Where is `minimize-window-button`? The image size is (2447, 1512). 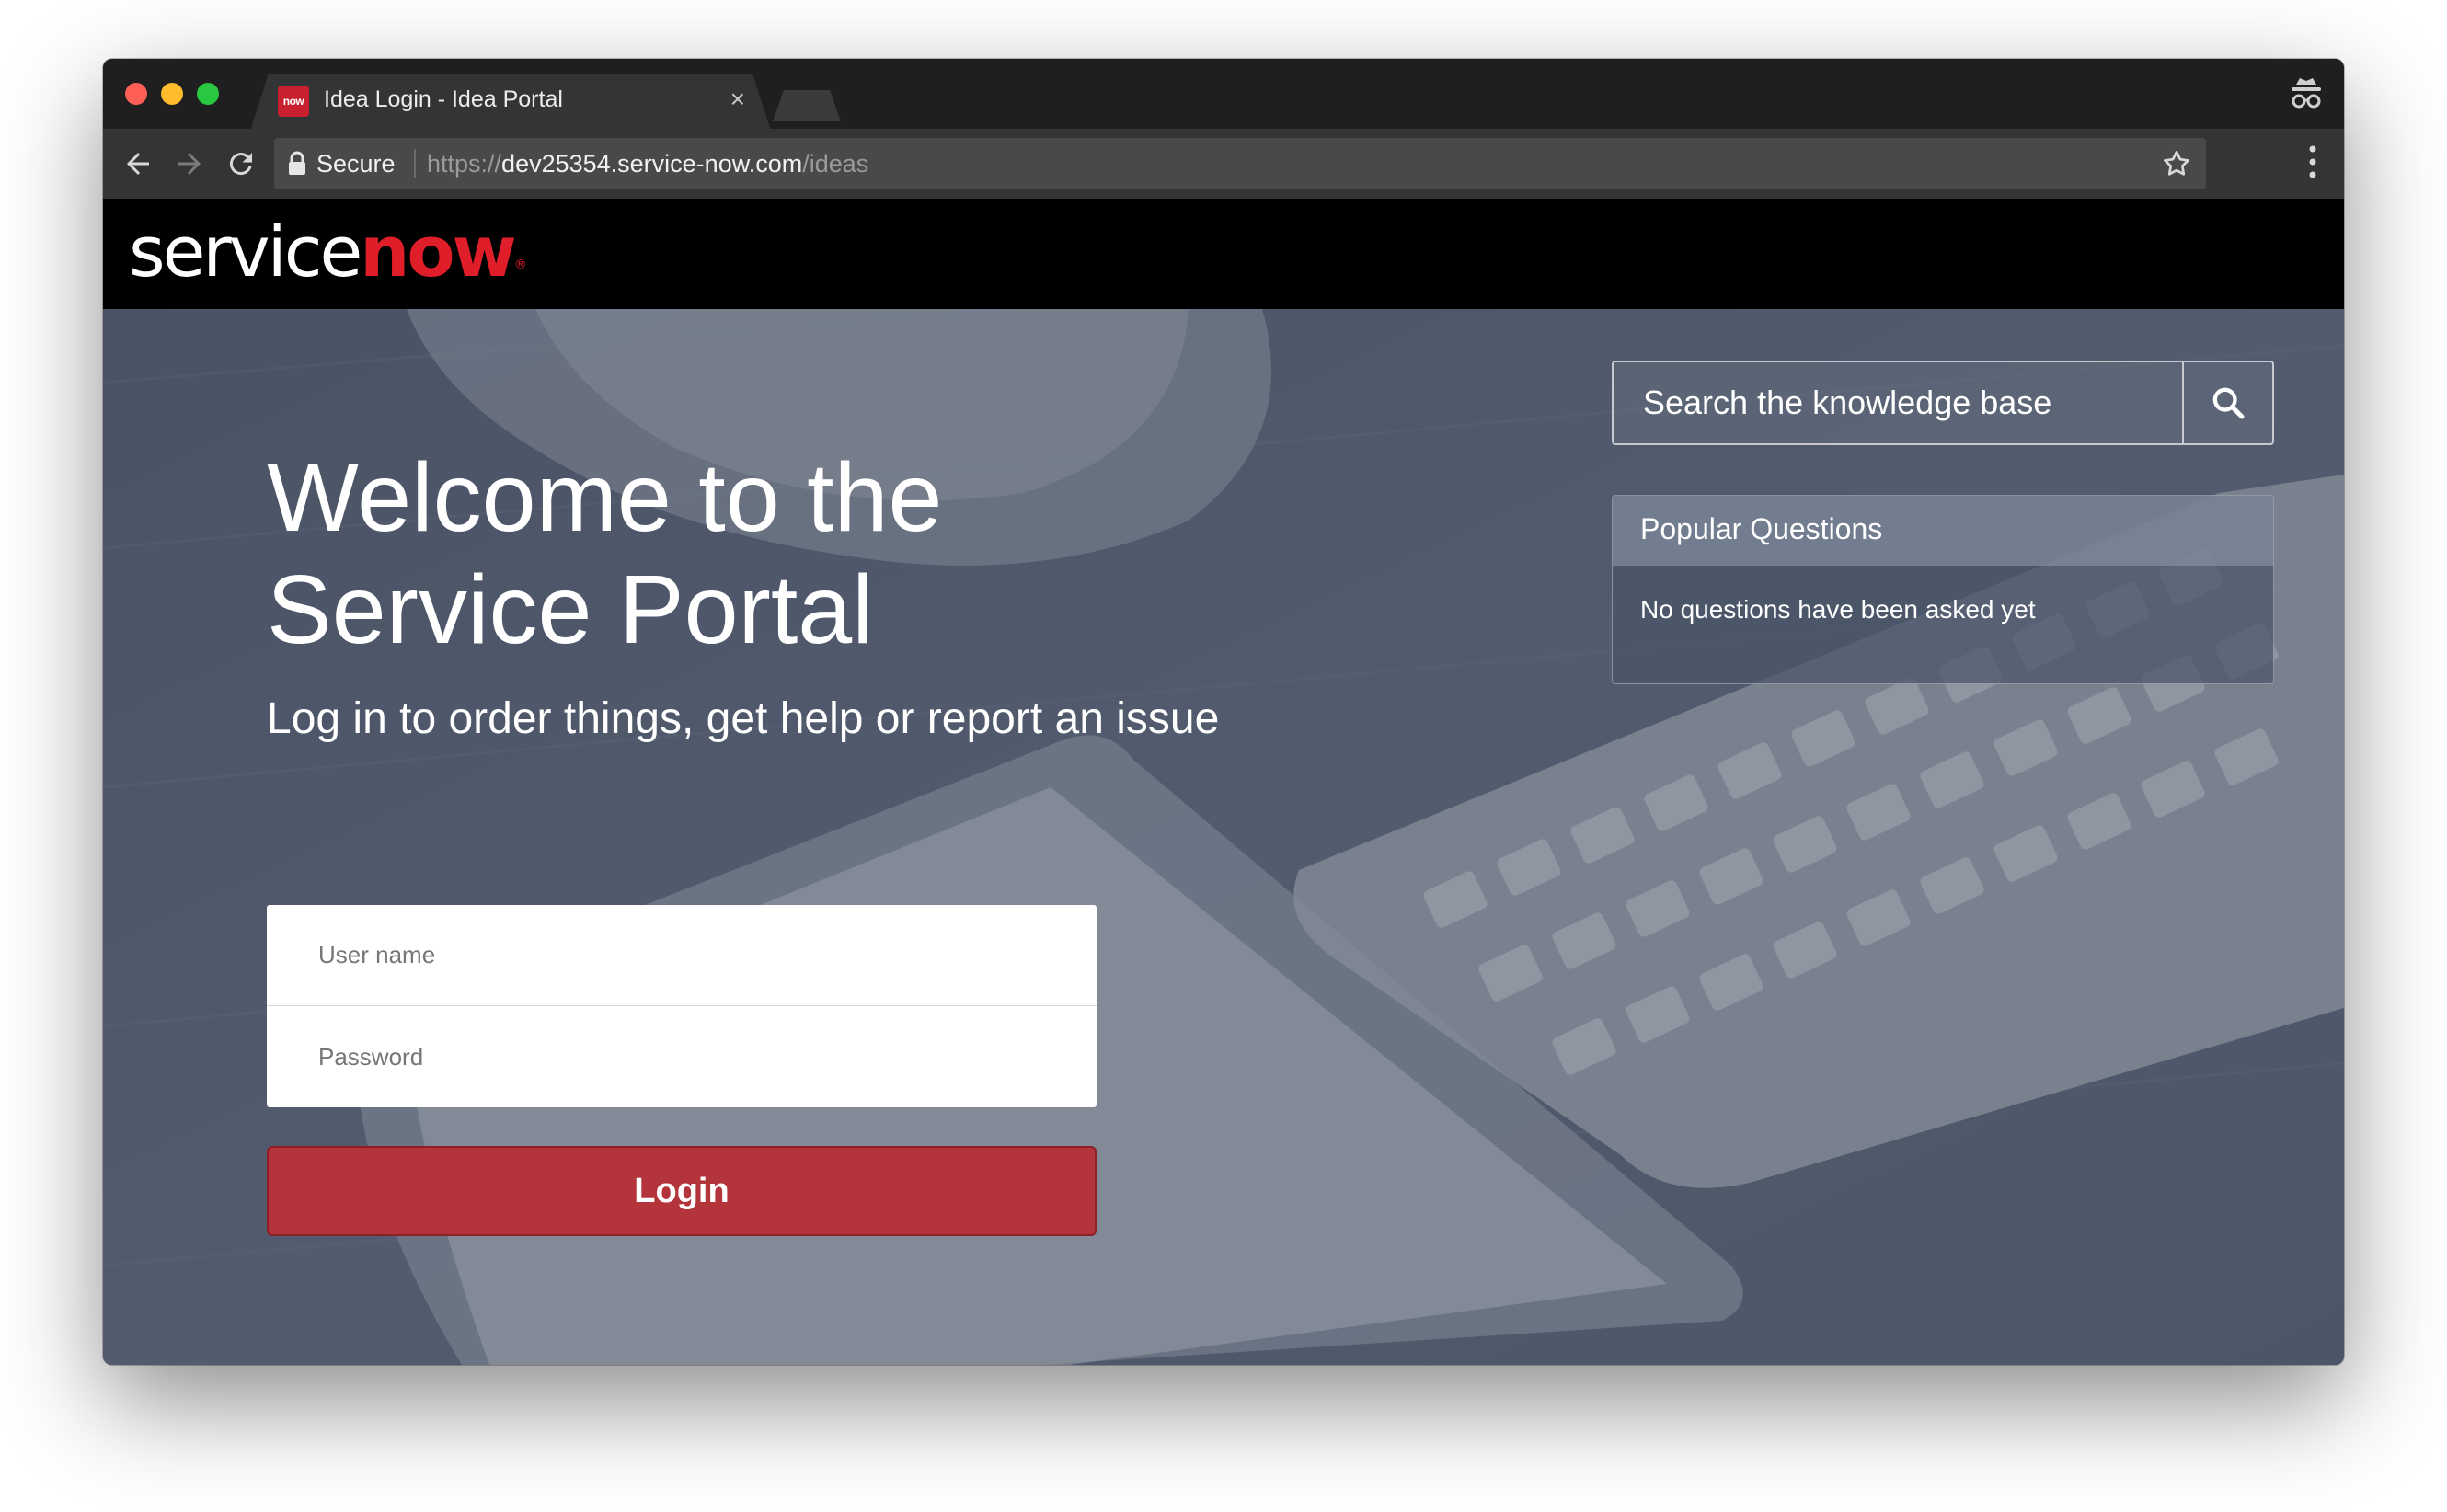
minimize-window-button is located at coordinates (172, 94).